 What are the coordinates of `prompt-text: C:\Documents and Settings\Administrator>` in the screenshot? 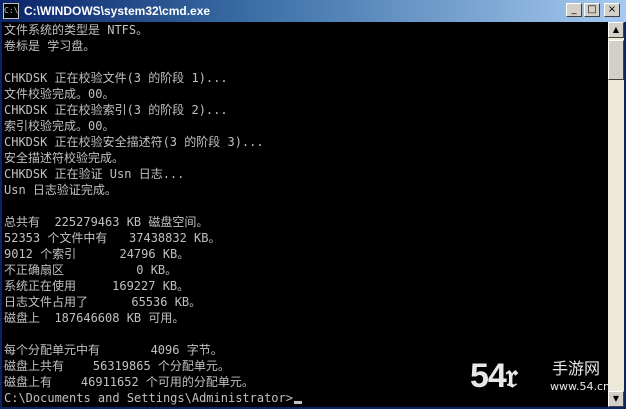 It's located at (148, 398).